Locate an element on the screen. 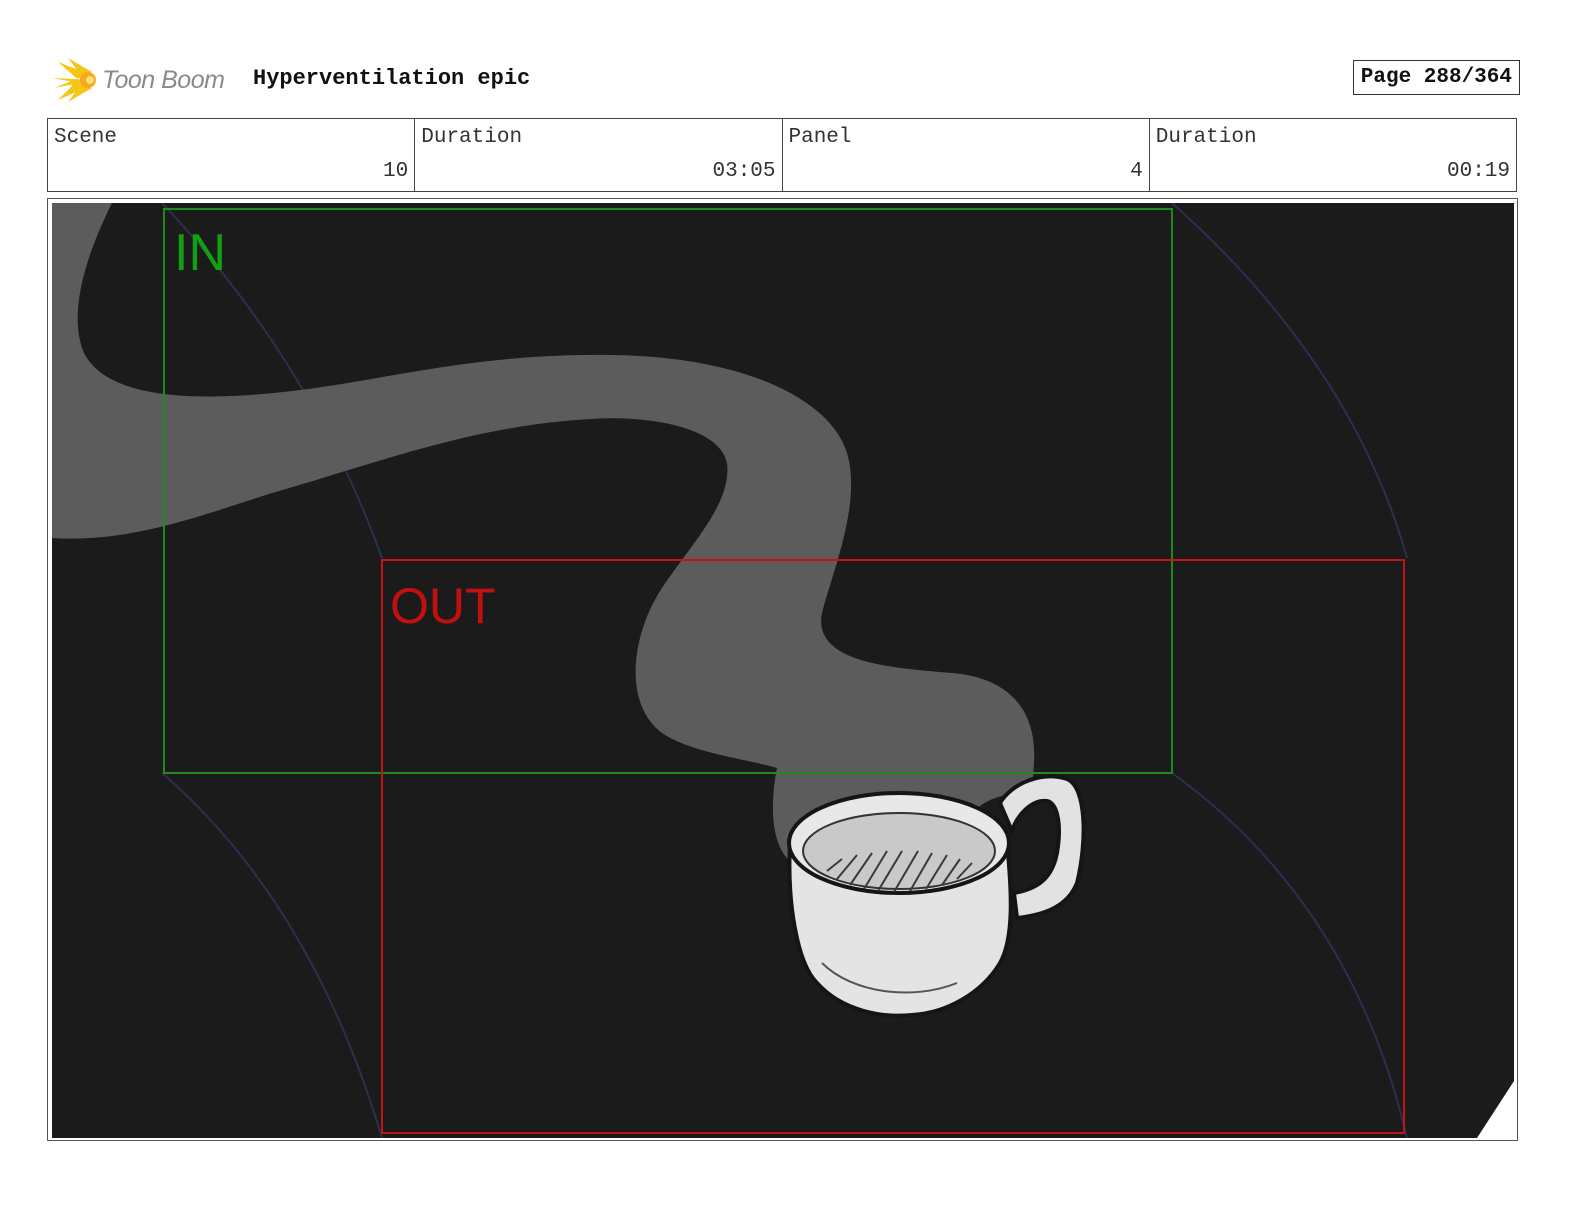  in-label: IN is located at coordinates (200, 253).